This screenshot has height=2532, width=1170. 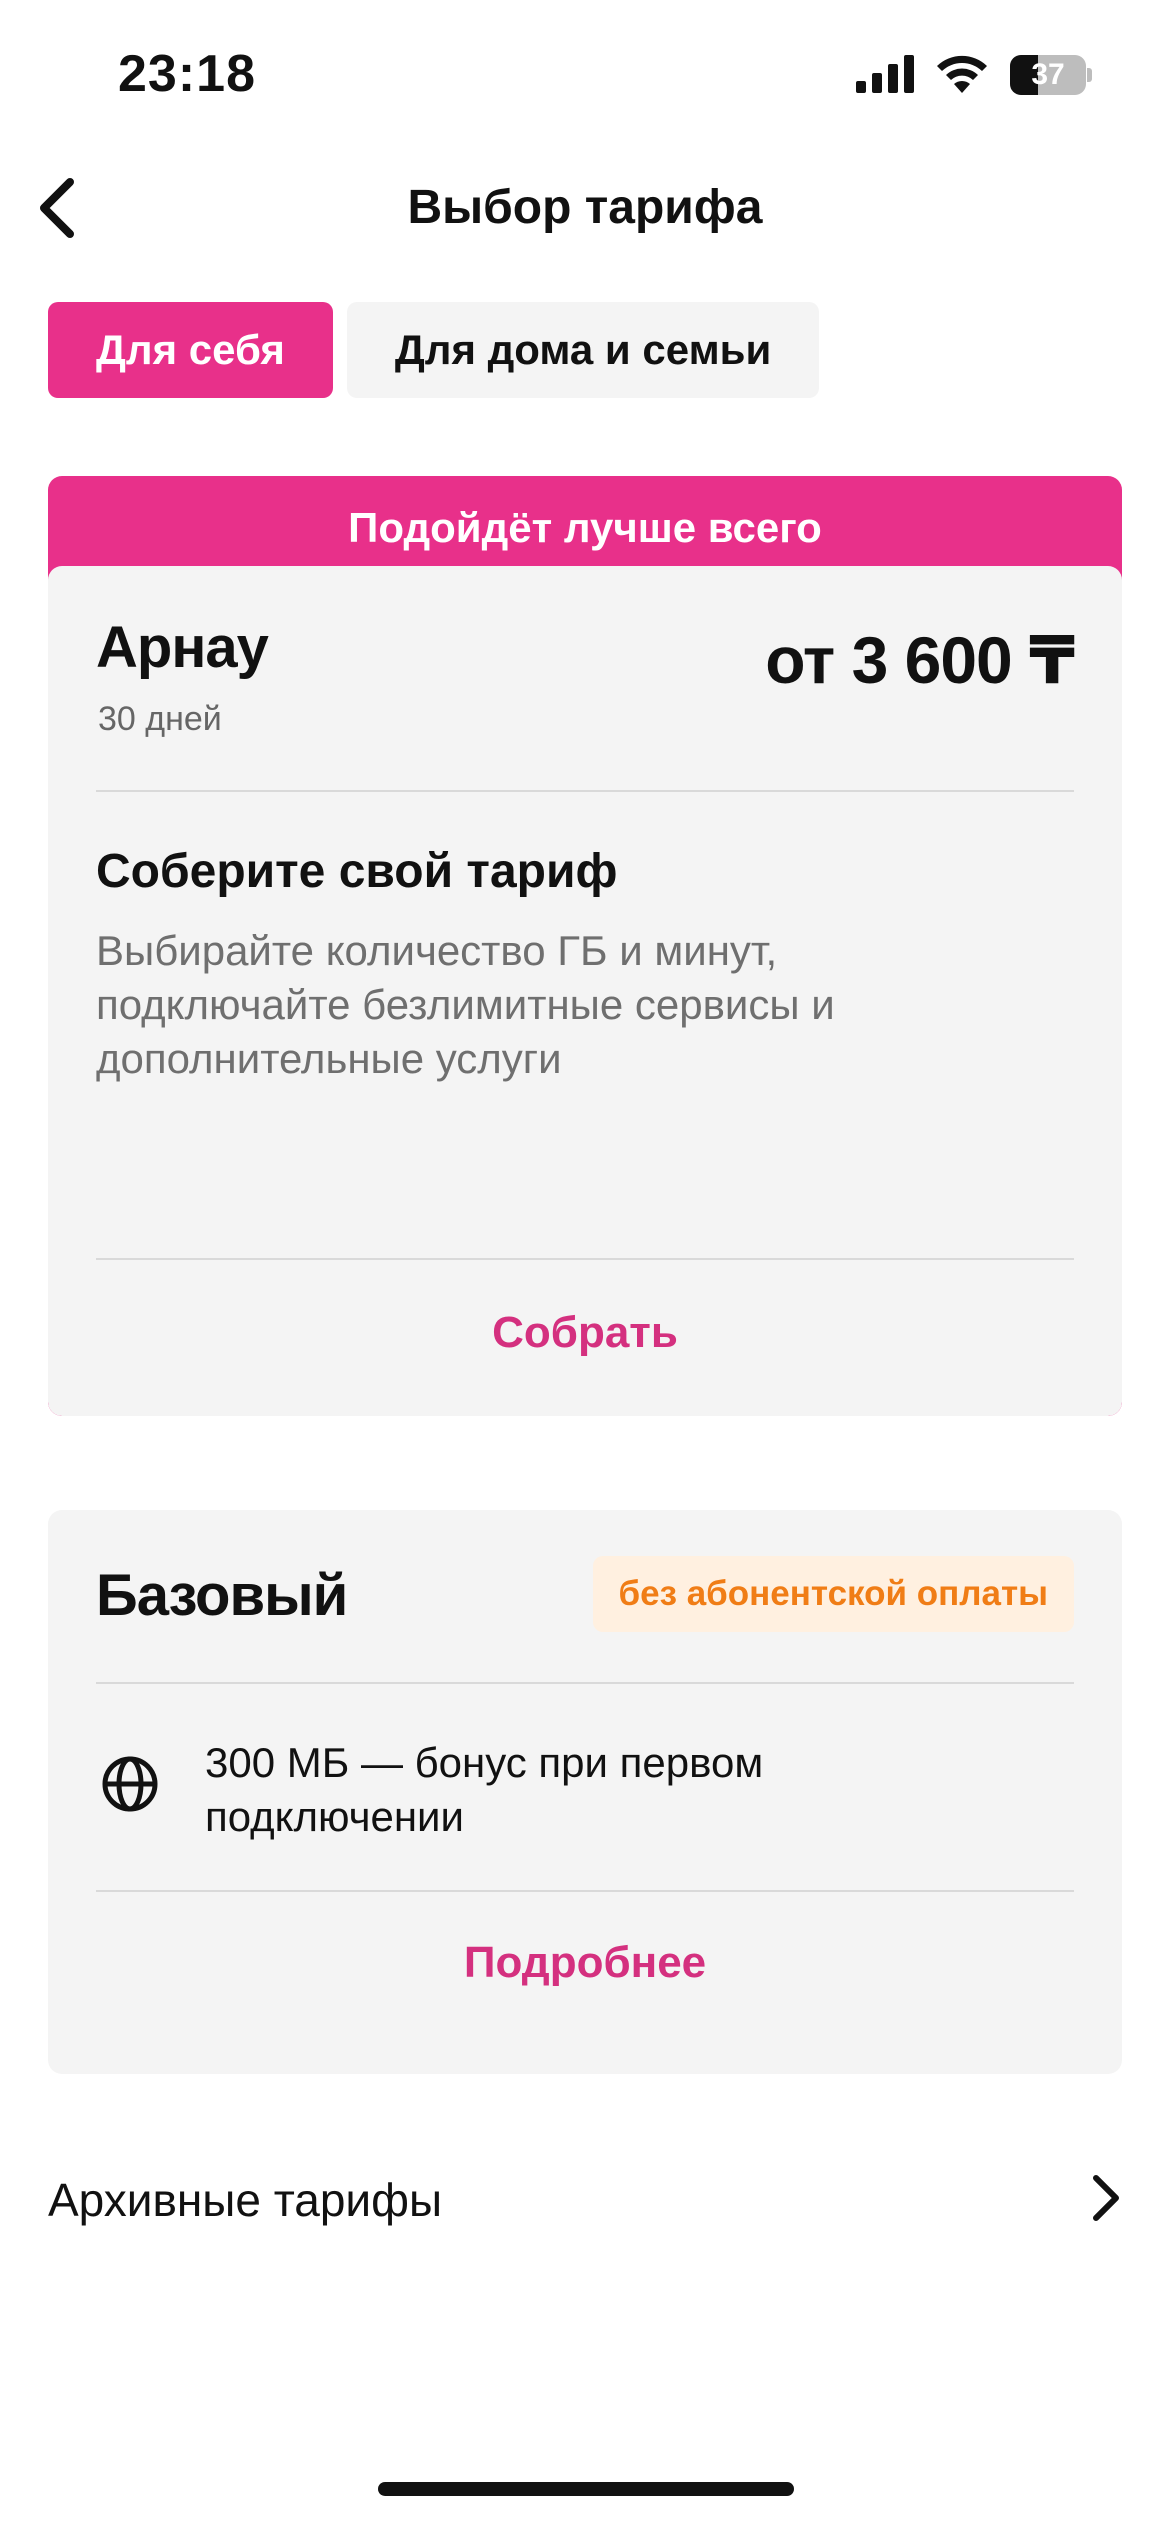 What do you see at coordinates (190, 350) in the screenshot?
I see `tab-for-self: Для себя` at bounding box center [190, 350].